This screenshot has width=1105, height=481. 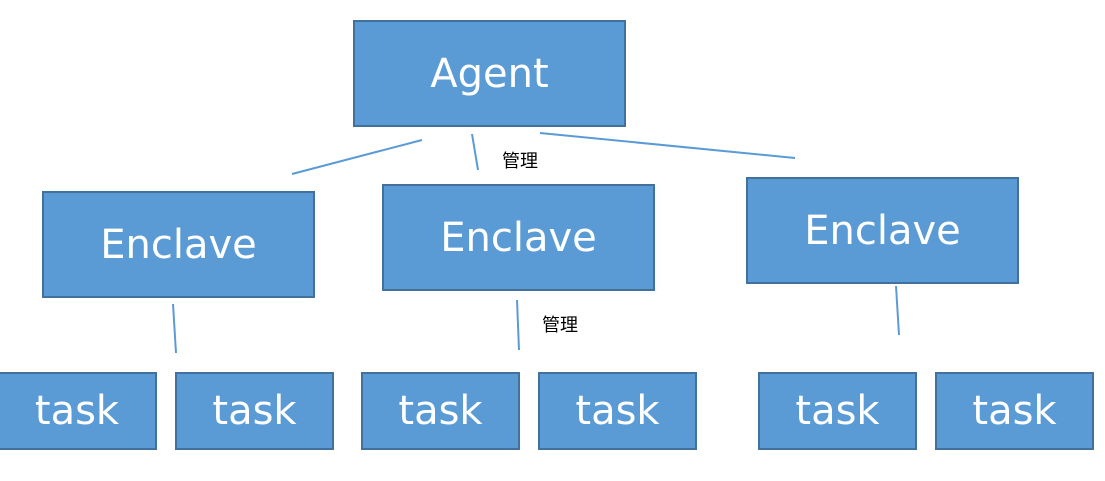 I want to click on enclave-node-1: Enclave, so click(x=178, y=244).